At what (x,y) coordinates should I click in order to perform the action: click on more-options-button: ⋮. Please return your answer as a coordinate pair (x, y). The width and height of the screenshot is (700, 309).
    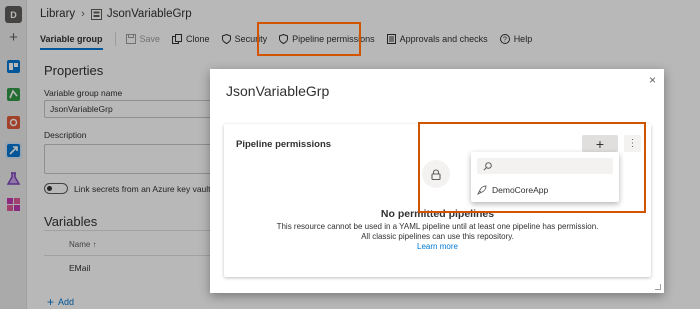
    Looking at the image, I should click on (632, 143).